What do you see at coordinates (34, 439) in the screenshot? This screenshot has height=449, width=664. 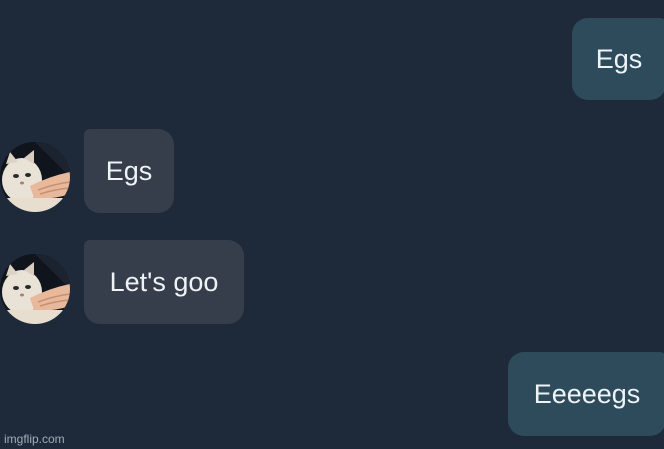 I see `imgflip-watermark: imgflip.com` at bounding box center [34, 439].